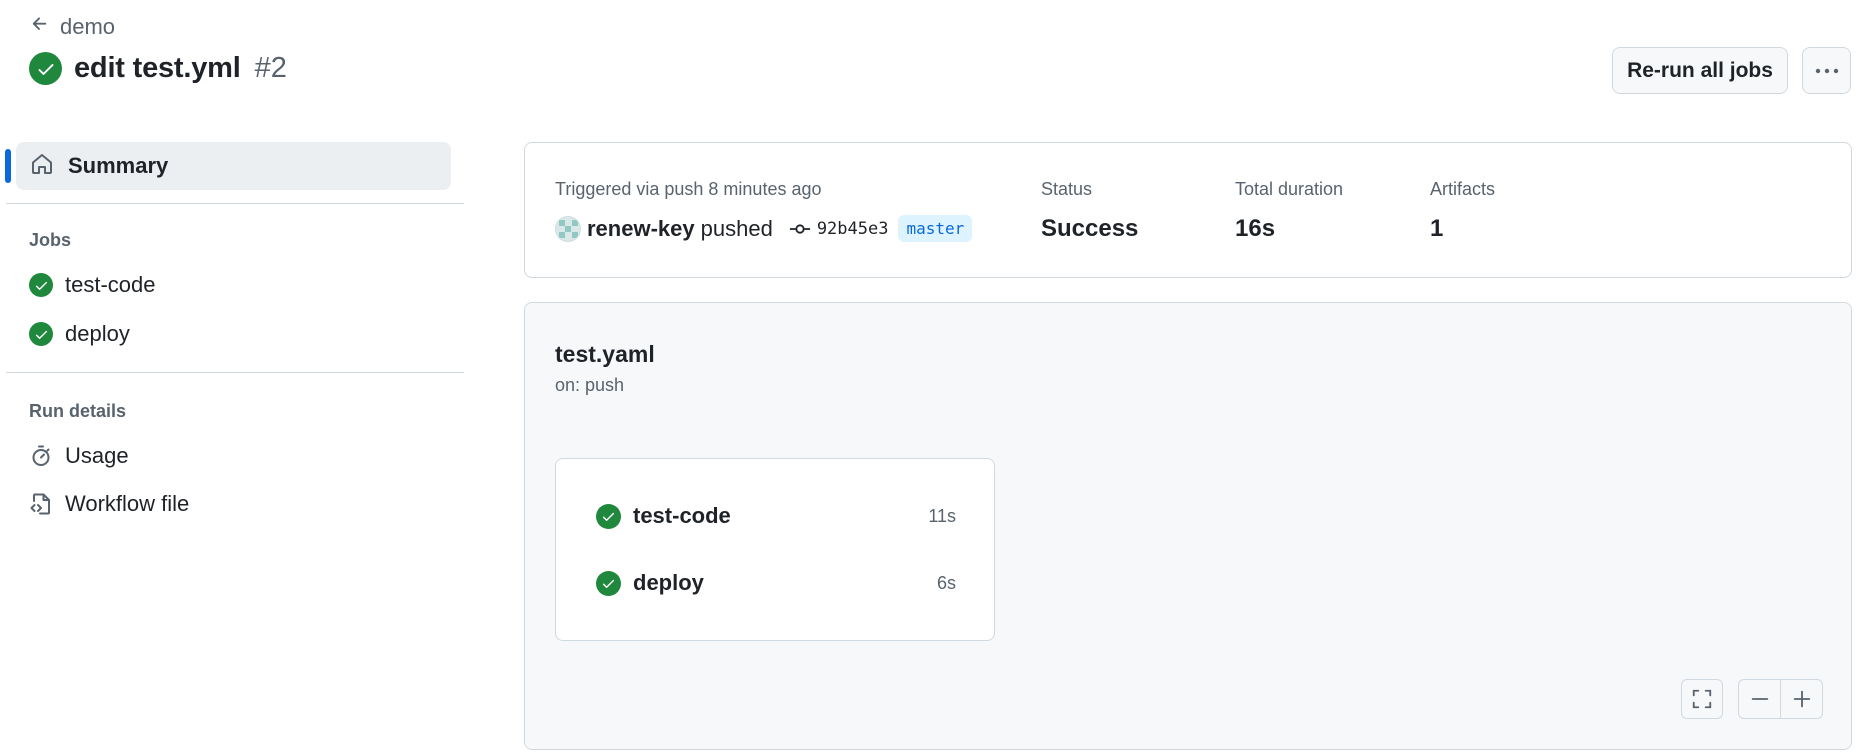 The height and width of the screenshot is (756, 1868). What do you see at coordinates (776, 583) in the screenshot?
I see `job-node-deploy: deploy 6s` at bounding box center [776, 583].